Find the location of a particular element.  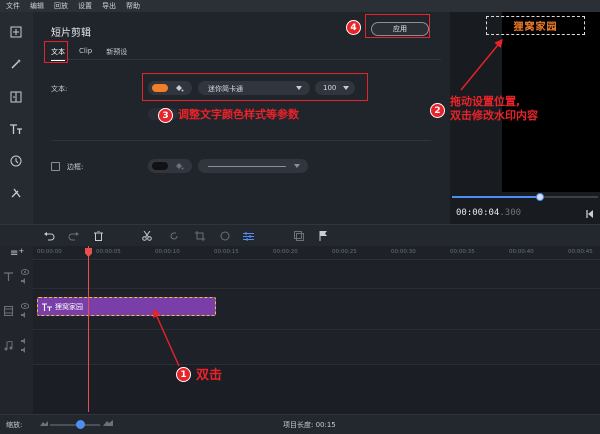

line-style-preview is located at coordinates (247, 166).